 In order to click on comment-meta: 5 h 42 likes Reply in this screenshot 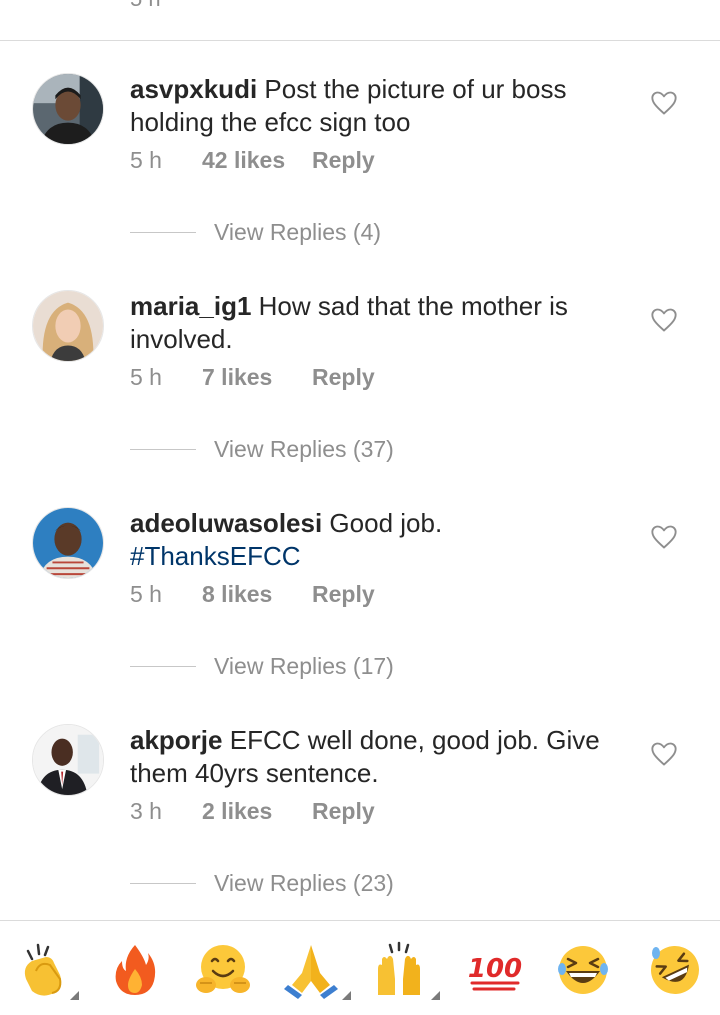, I will do `click(252, 160)`.